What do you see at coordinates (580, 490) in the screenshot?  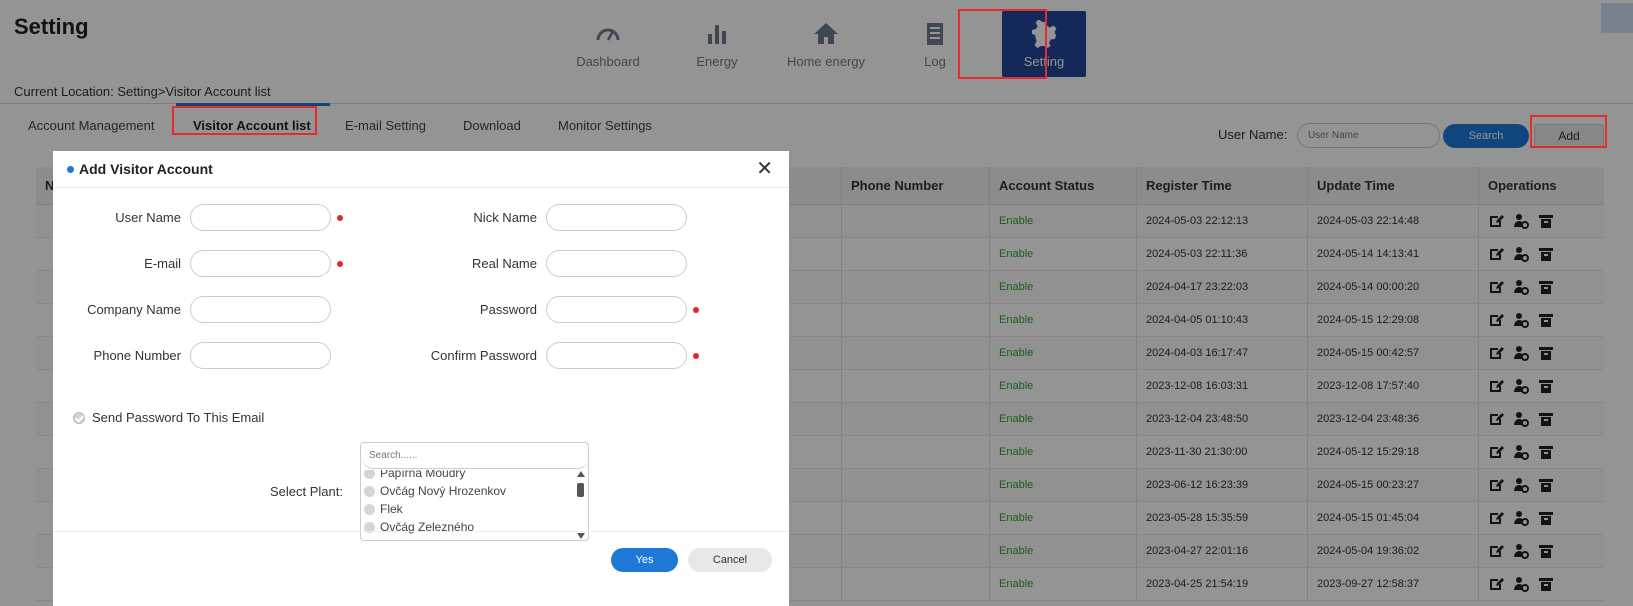 I see `scroll-thumb` at bounding box center [580, 490].